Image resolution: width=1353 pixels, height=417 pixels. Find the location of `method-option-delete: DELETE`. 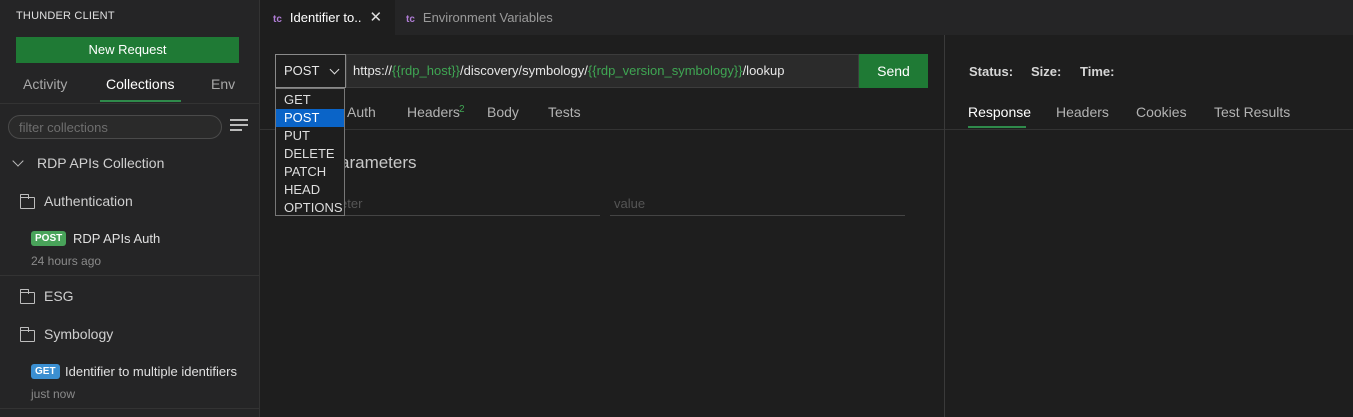

method-option-delete: DELETE is located at coordinates (310, 154).